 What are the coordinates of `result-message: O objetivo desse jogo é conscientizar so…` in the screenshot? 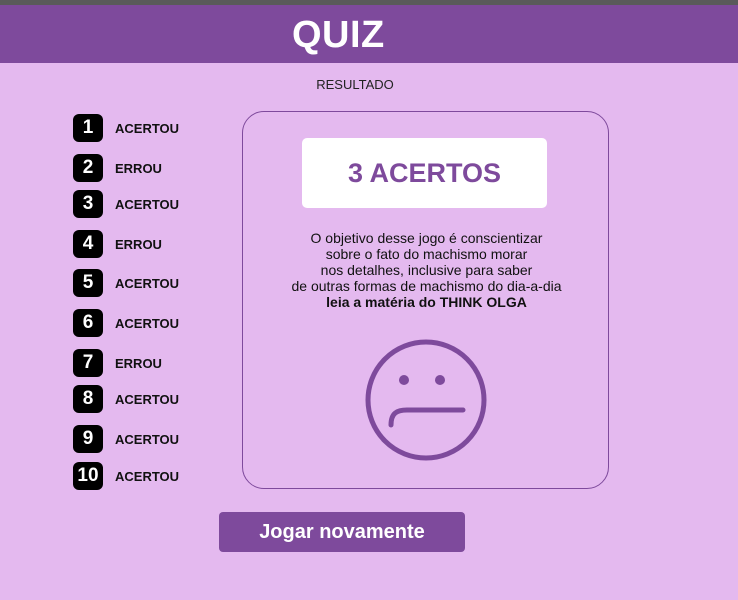 It's located at (426, 270).